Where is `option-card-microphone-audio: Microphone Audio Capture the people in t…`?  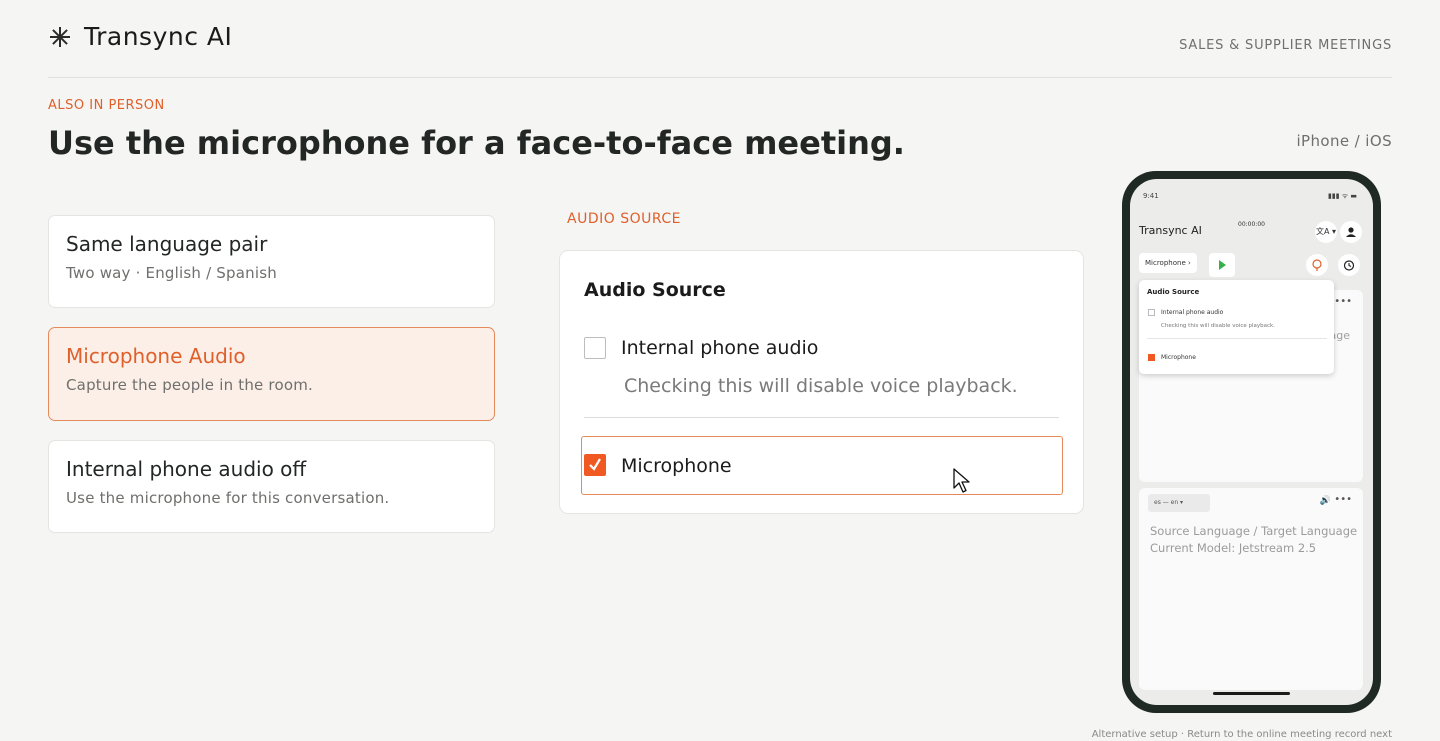
option-card-microphone-audio: Microphone Audio Capture the people in t… is located at coordinates (271, 374).